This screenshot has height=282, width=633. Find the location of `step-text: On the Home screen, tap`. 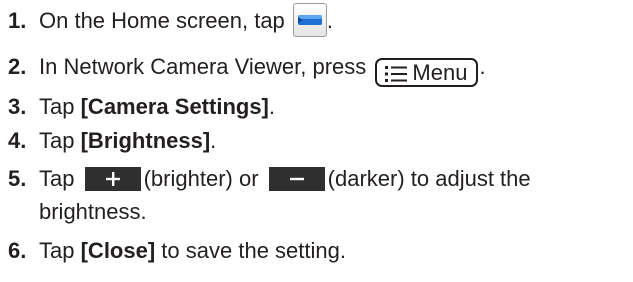

step-text: On the Home screen, tap is located at coordinates (162, 20).